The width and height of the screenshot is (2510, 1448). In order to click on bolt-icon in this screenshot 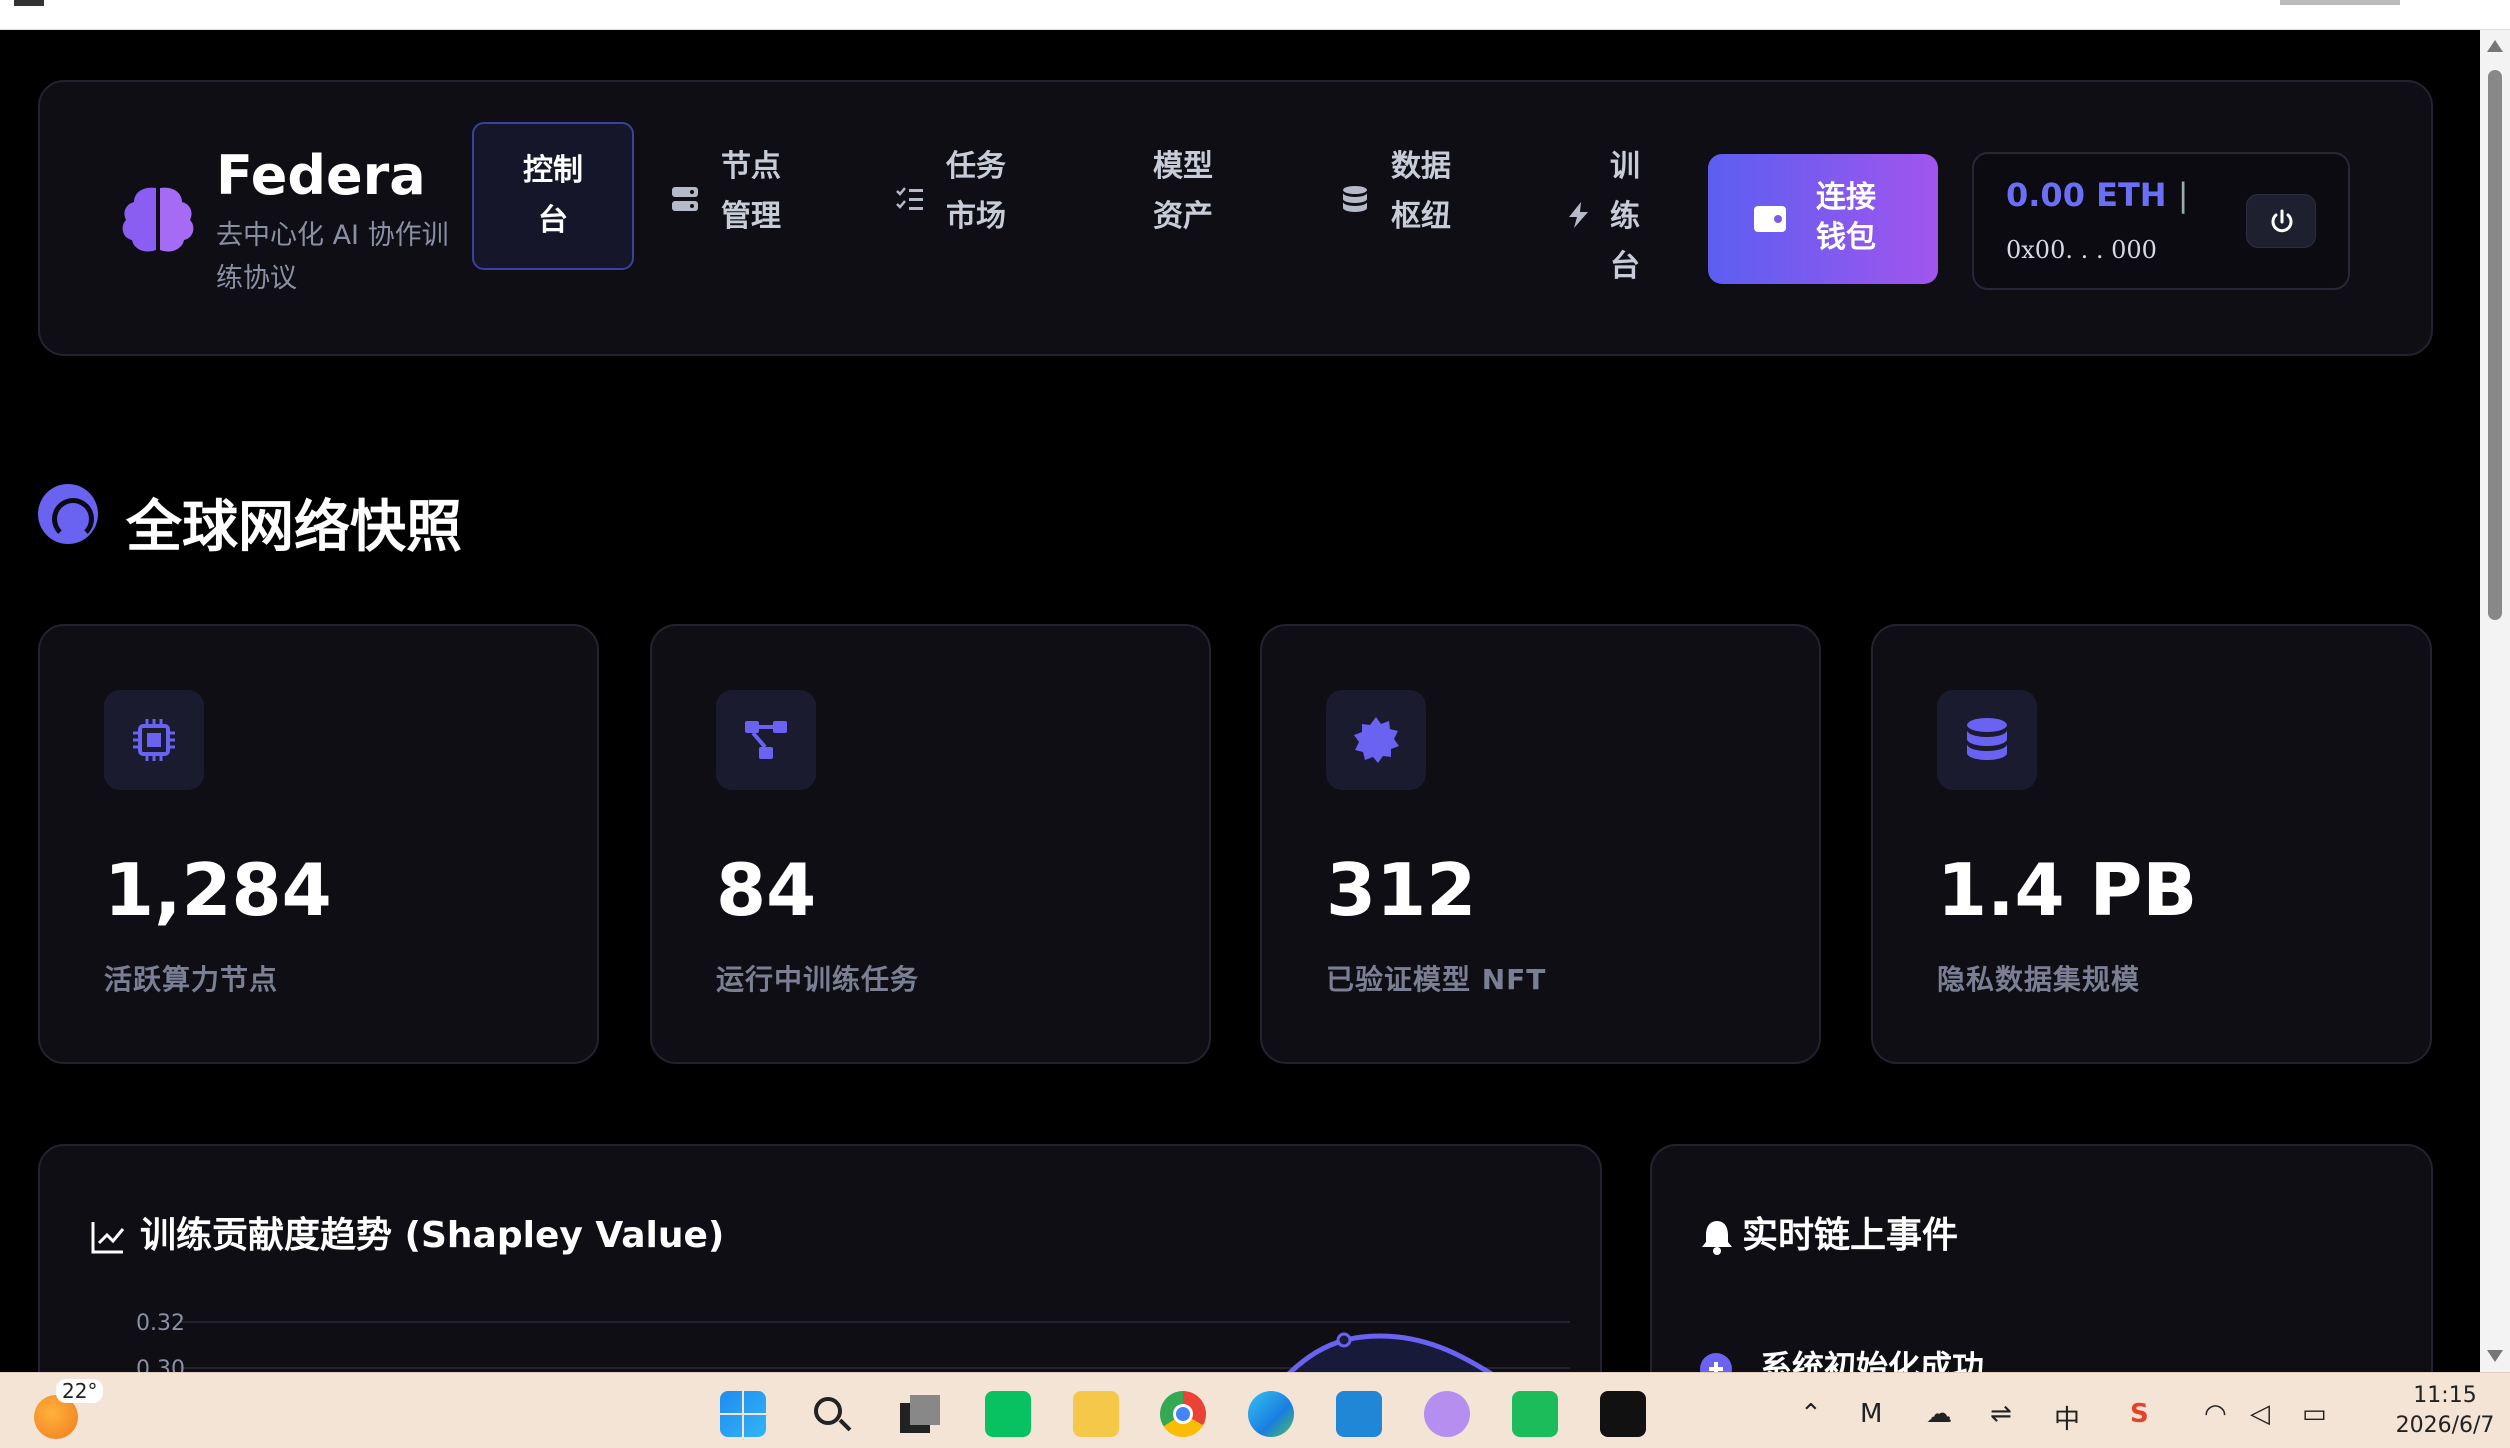, I will do `click(1578, 215)`.